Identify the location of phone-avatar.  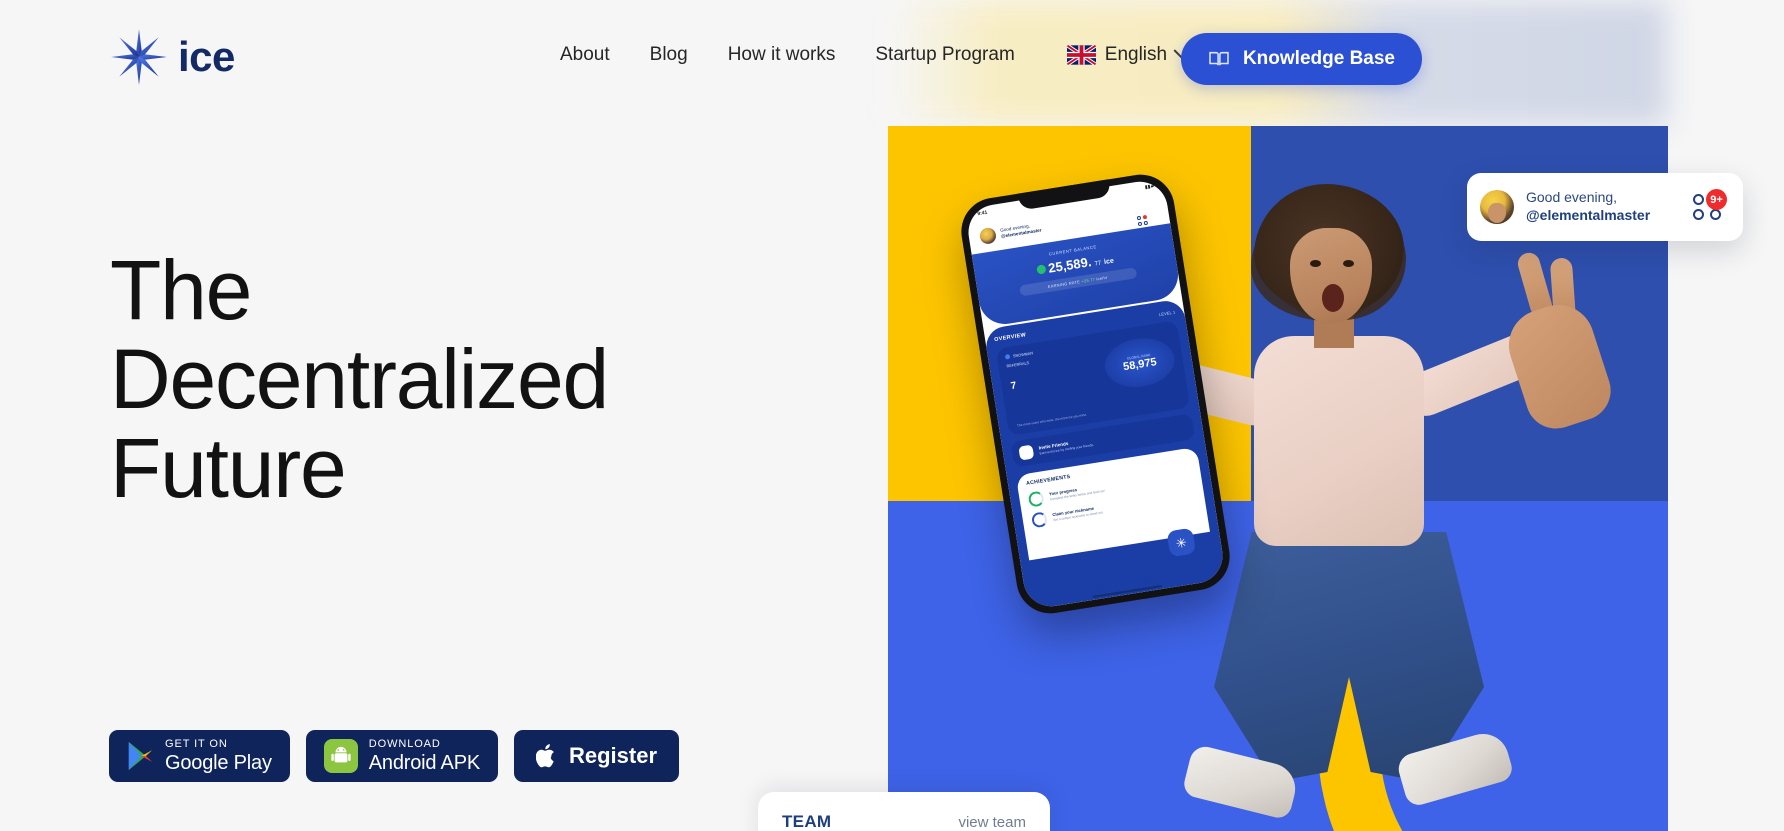
(988, 236).